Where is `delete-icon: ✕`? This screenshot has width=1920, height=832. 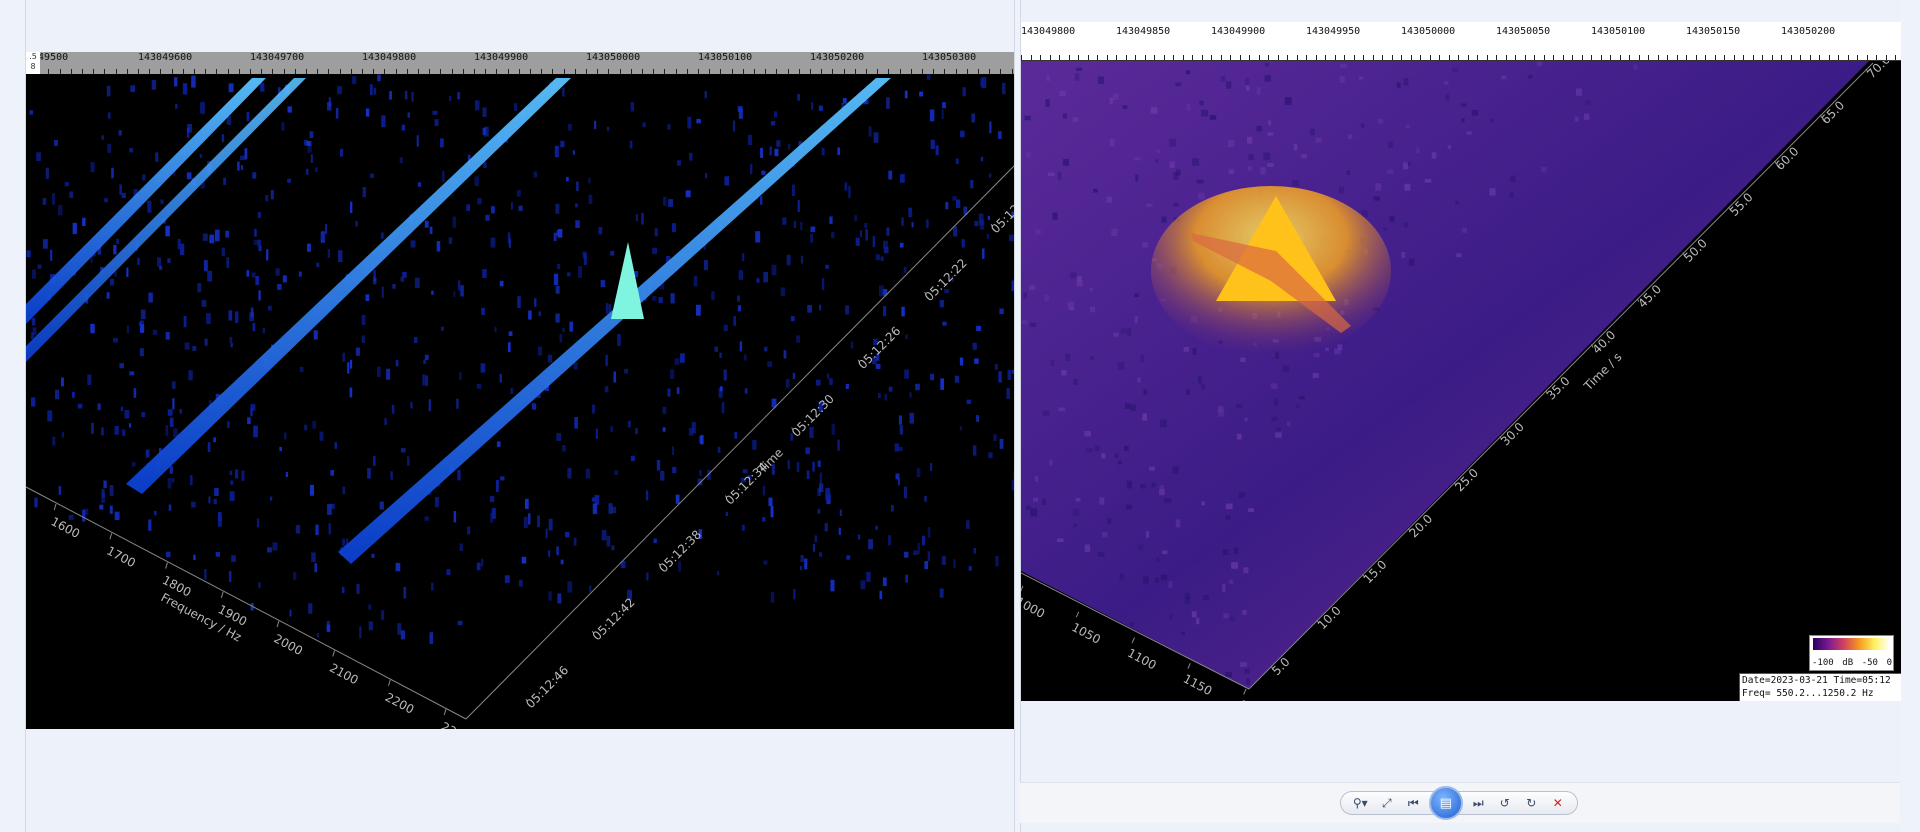
delete-icon: ✕ is located at coordinates (1558, 803).